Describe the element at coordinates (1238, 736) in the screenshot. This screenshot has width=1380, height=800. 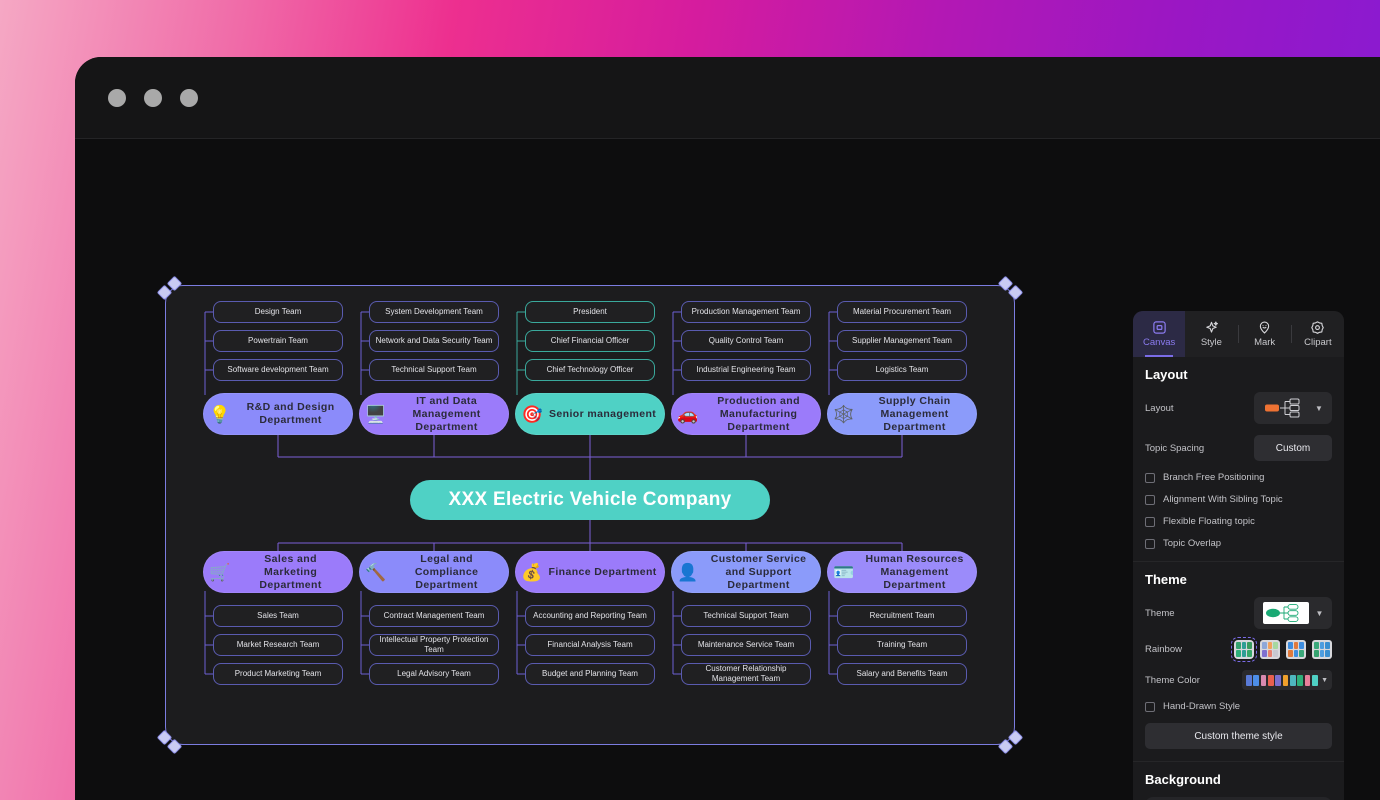
I see `custom-theme-style-button: Custom theme style` at that location.